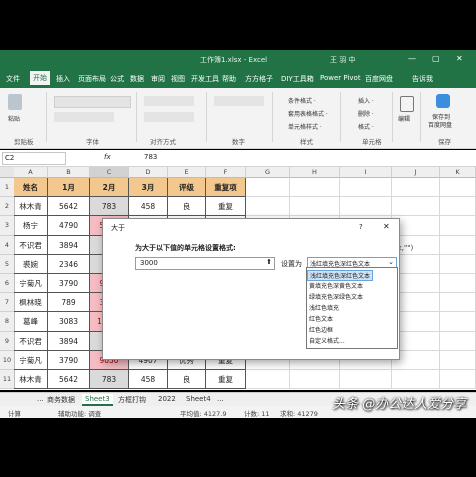 This screenshot has height=477, width=476. Describe the element at coordinates (92, 79) in the screenshot. I see `tab-page-layout: 页面布局` at that location.